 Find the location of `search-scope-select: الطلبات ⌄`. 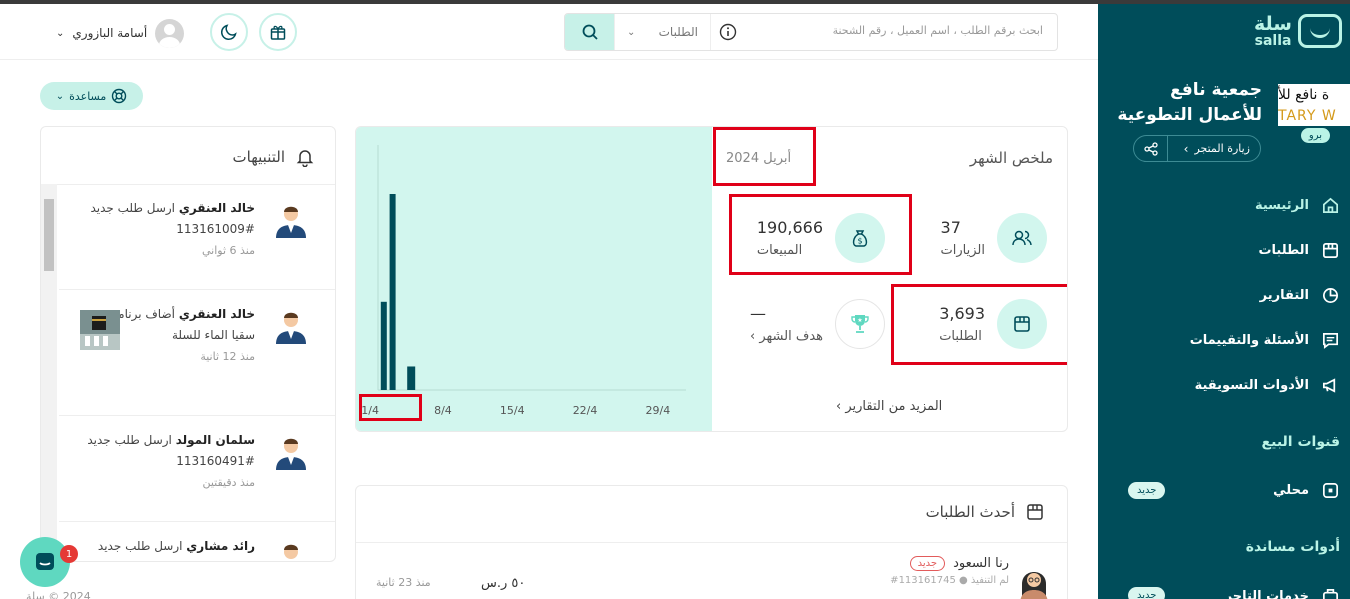

search-scope-select: الطلبات ⌄ is located at coordinates (662, 32).